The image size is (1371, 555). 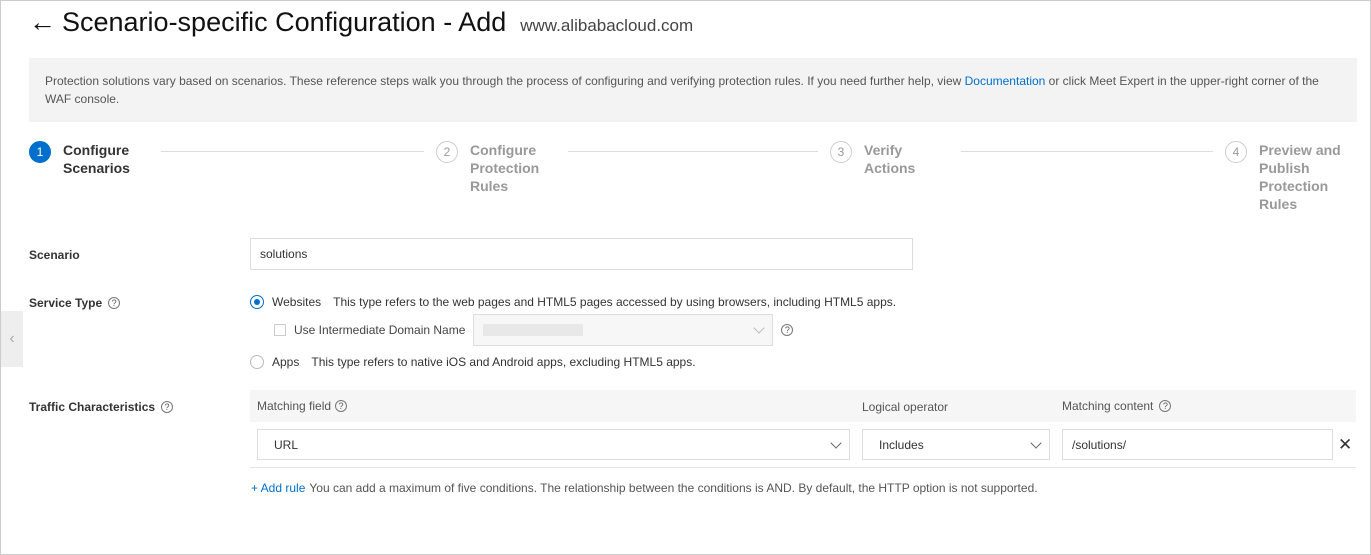 I want to click on step-2: 2 Configure Protection Rules, so click(x=493, y=168).